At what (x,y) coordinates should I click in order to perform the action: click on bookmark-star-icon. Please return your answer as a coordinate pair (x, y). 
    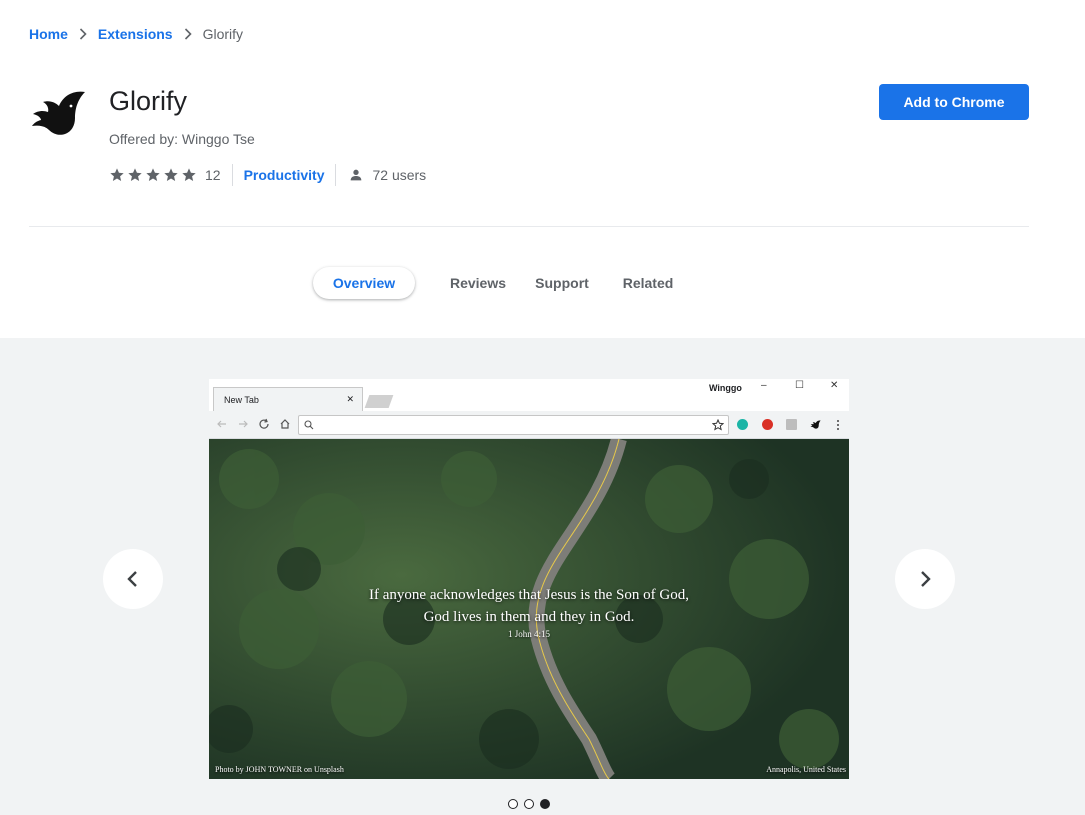
    Looking at the image, I should click on (718, 425).